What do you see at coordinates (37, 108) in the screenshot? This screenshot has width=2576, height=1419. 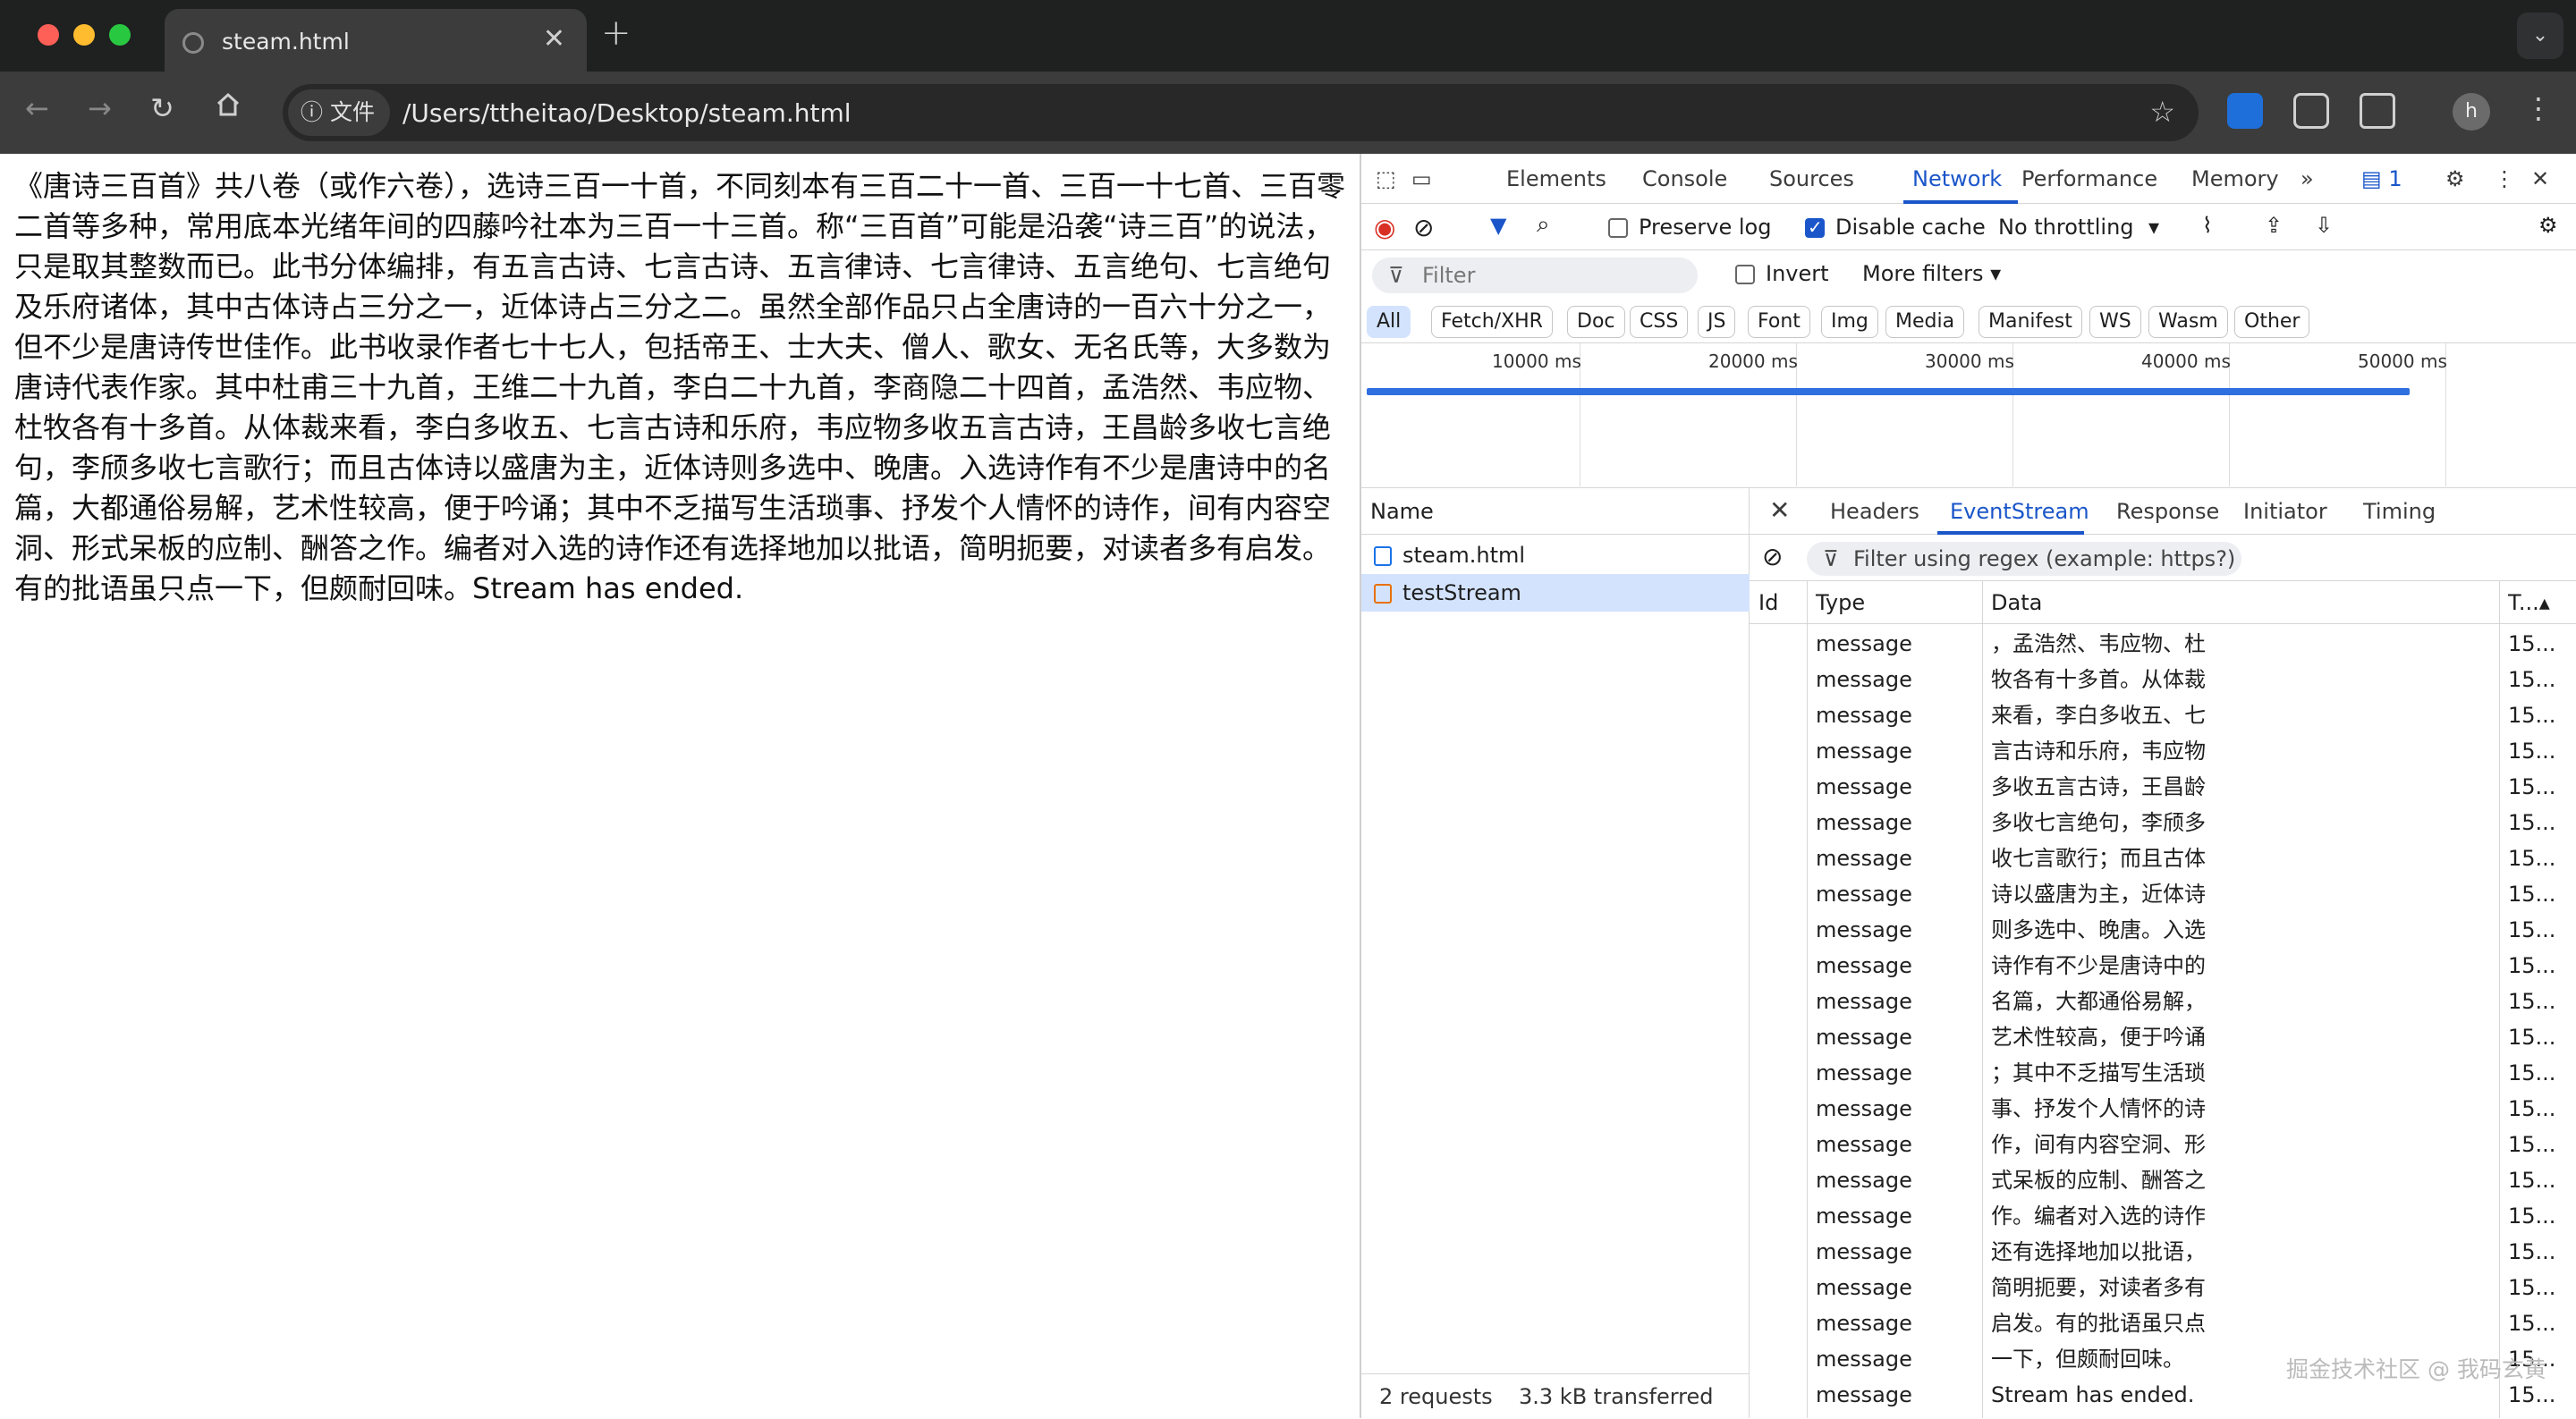 I see `back-button: ←` at bounding box center [37, 108].